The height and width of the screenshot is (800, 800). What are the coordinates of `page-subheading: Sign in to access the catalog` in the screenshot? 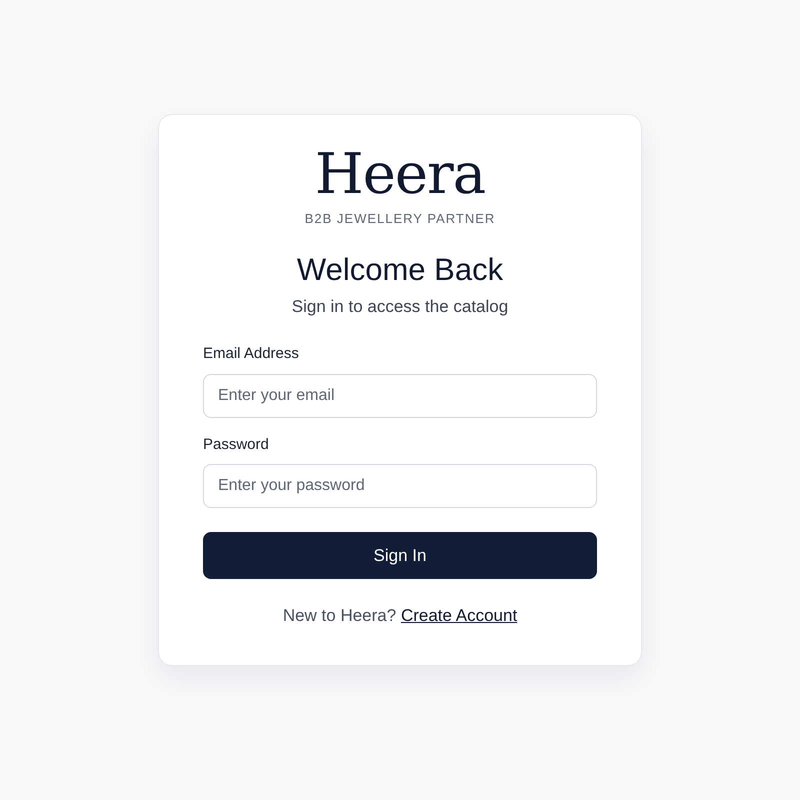 It's located at (400, 307).